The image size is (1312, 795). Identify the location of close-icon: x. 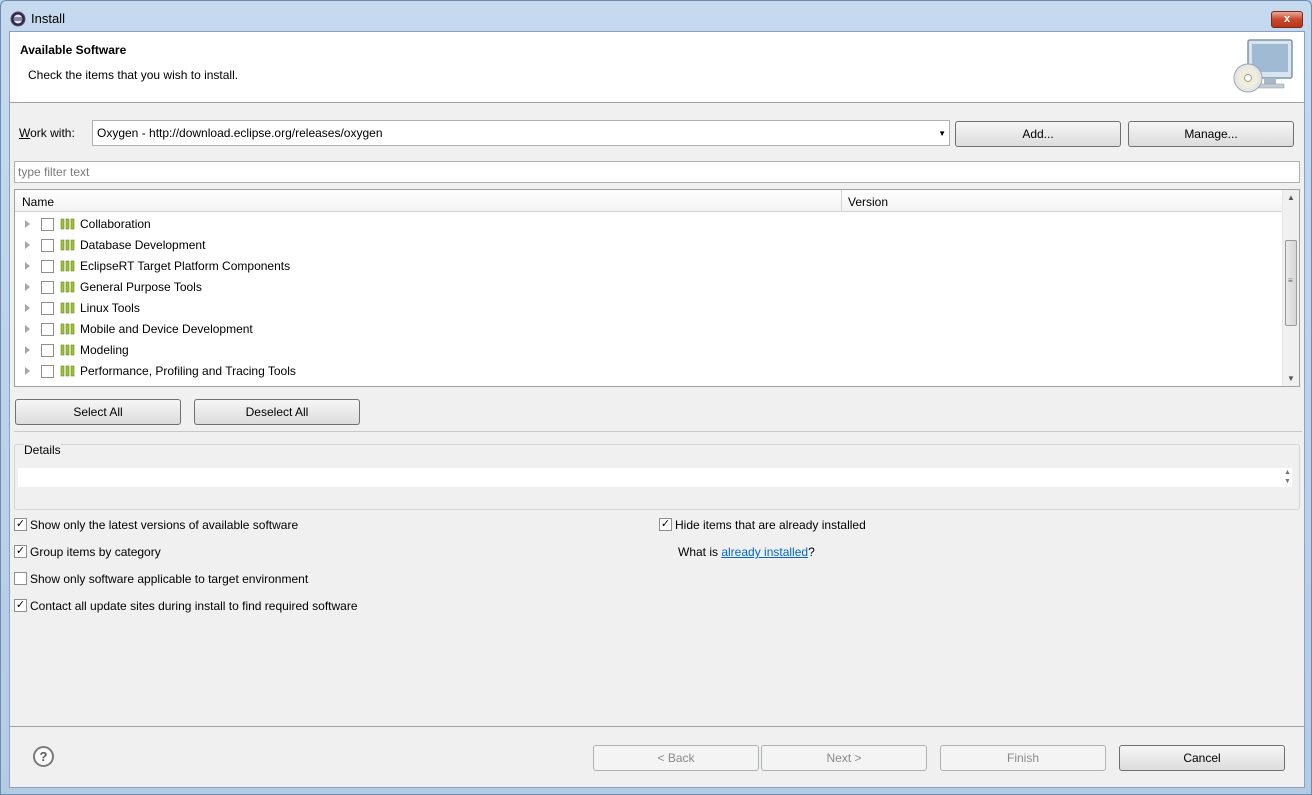
(1287, 19).